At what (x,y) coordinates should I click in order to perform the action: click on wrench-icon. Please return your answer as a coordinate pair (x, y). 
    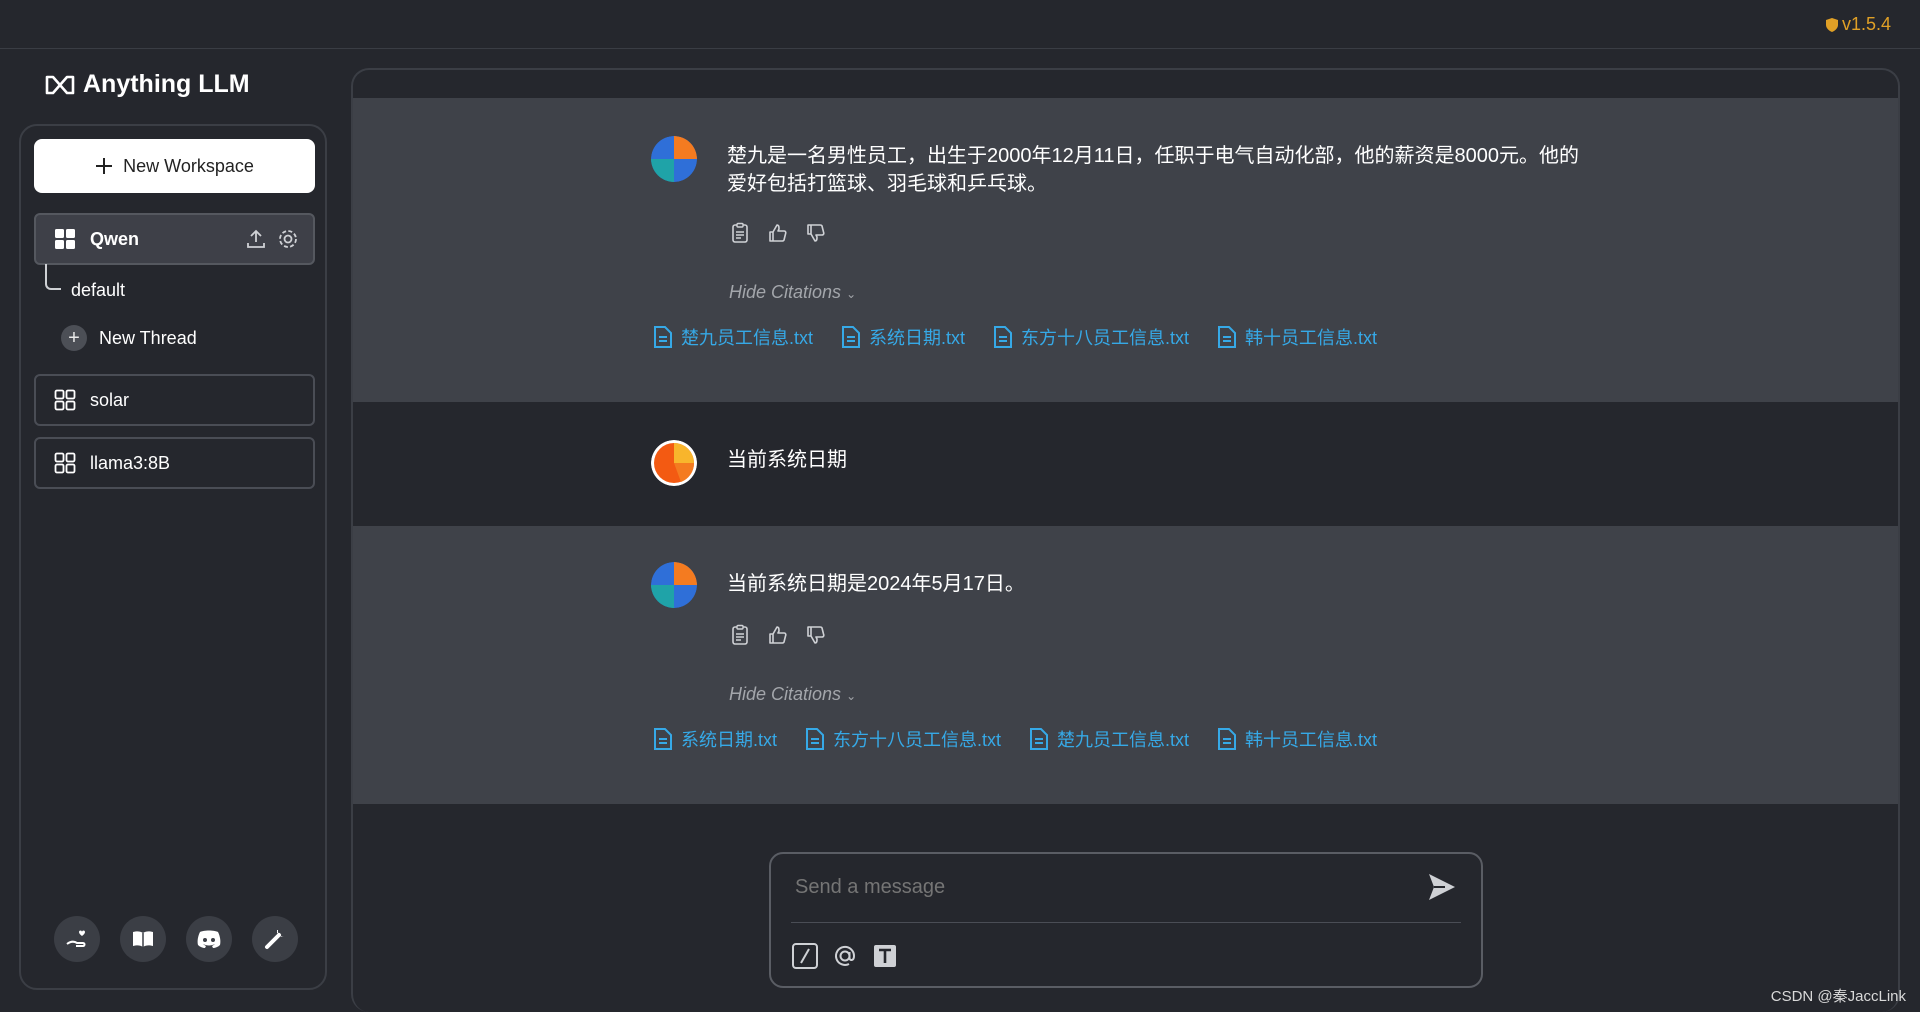
    Looking at the image, I should click on (275, 939).